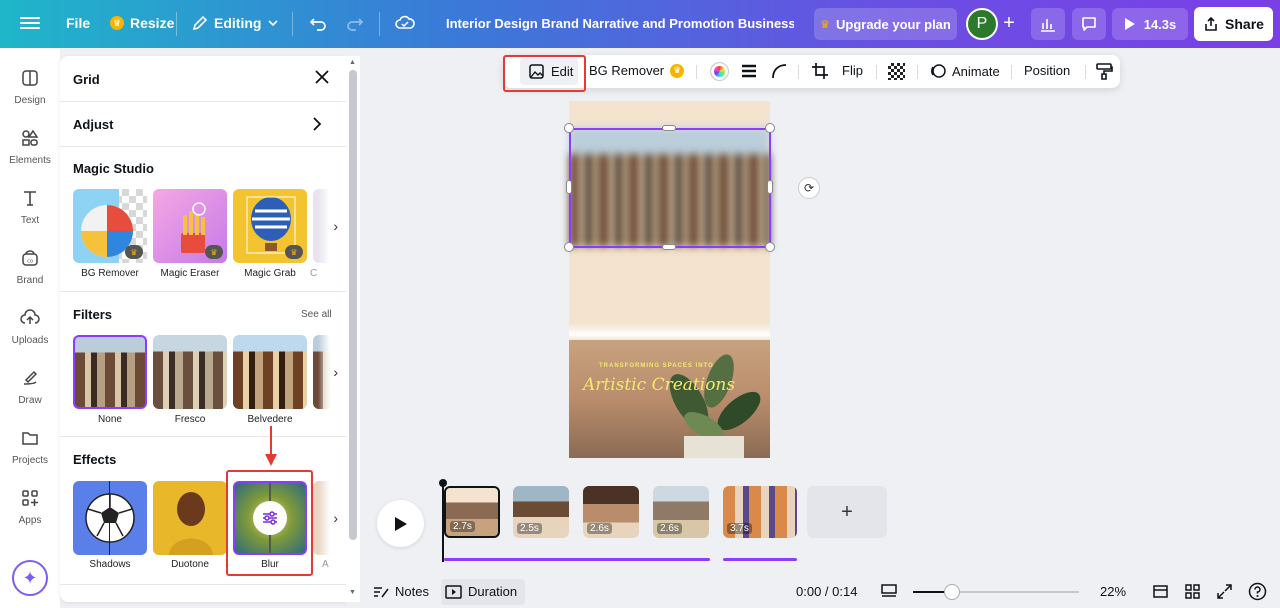  What do you see at coordinates (142, 23) in the screenshot?
I see `resize-button: ♛ Resize` at bounding box center [142, 23].